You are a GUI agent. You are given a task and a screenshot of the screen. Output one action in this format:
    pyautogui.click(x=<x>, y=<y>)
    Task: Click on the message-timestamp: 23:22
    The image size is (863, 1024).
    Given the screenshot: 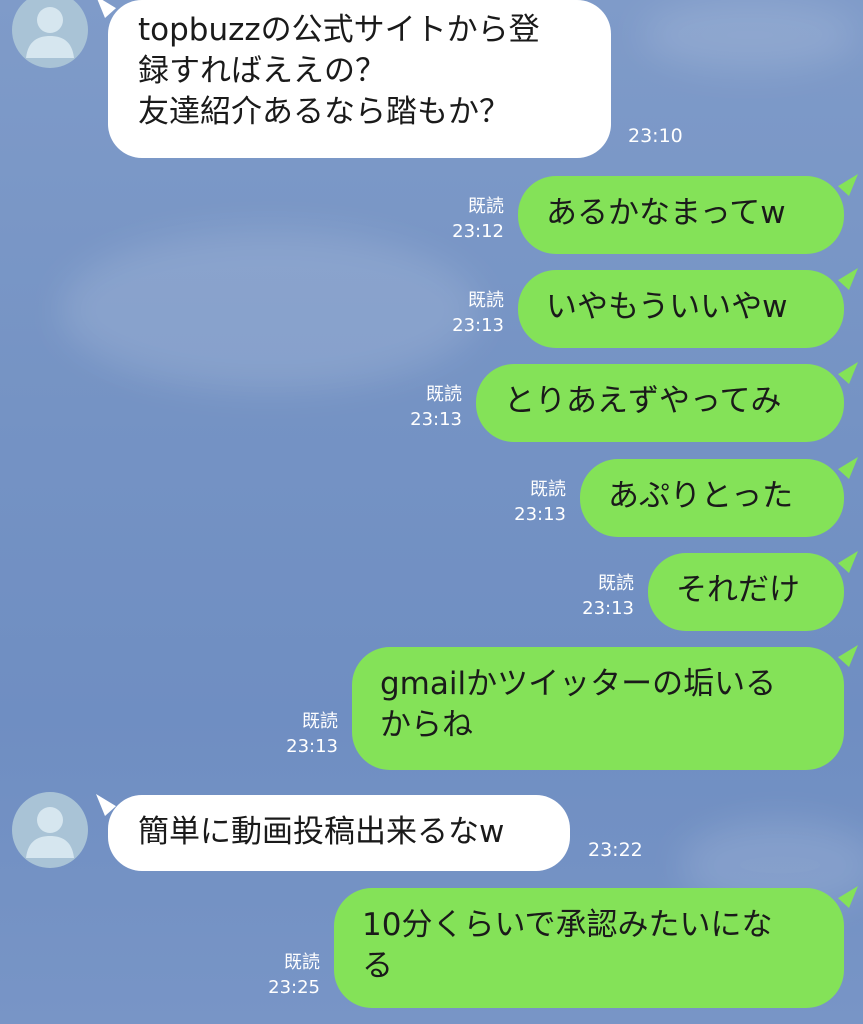 What is the action you would take?
    pyautogui.click(x=615, y=850)
    